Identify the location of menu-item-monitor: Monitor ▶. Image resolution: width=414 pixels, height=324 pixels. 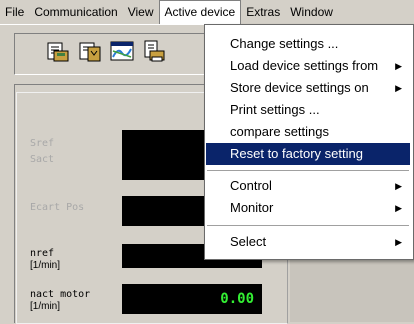
(308, 208).